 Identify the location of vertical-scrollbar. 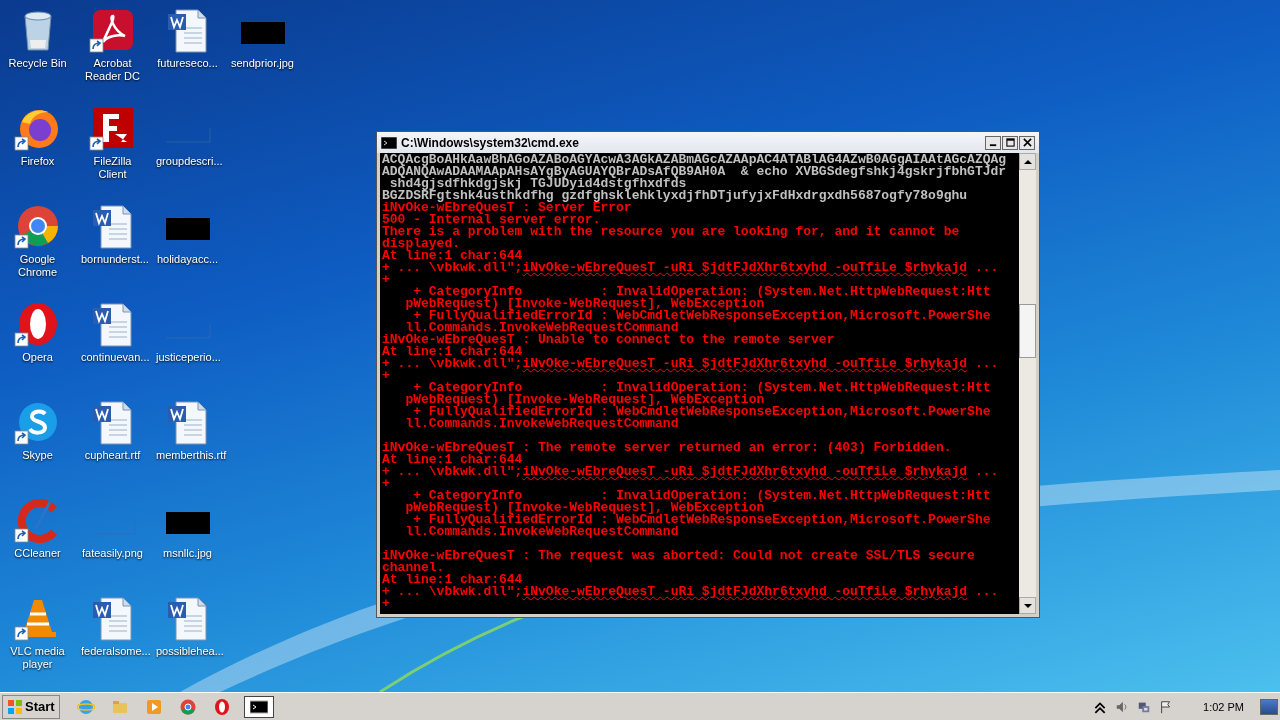
(1027, 383).